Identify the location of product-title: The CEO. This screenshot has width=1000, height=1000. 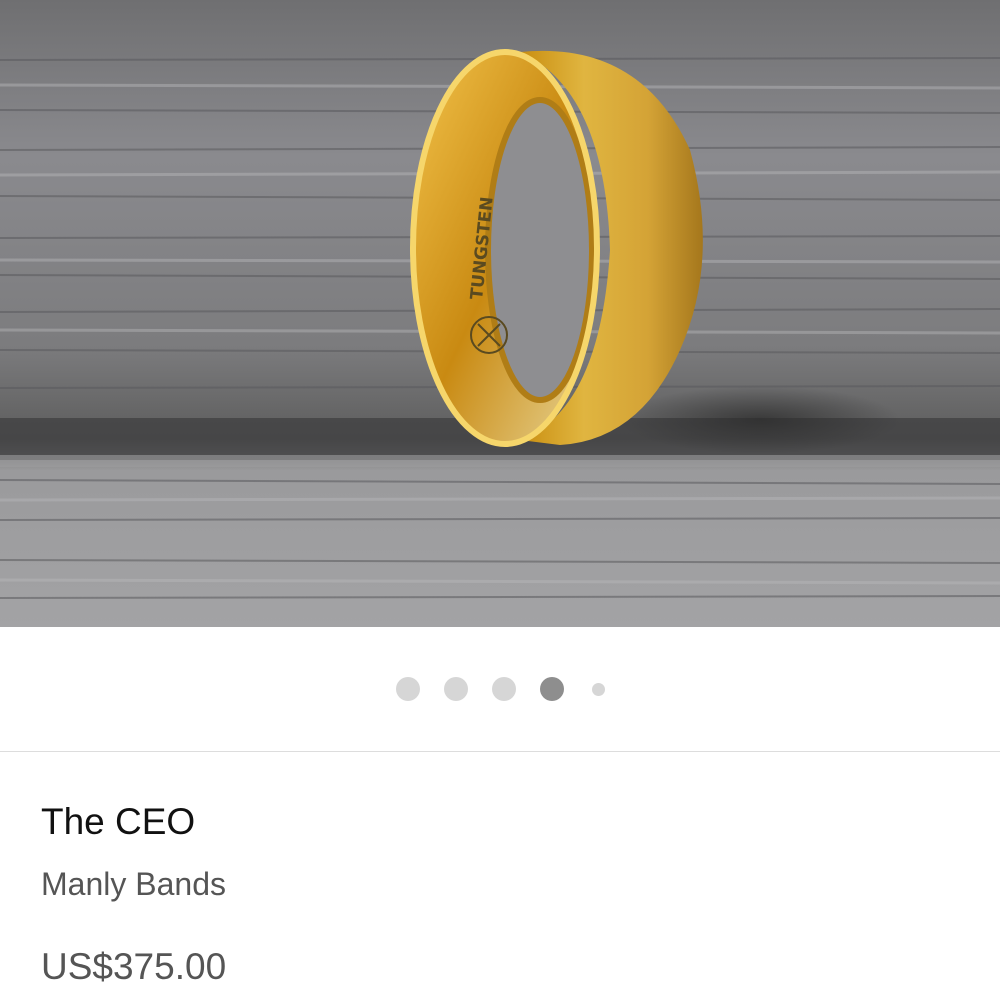
(118, 821).